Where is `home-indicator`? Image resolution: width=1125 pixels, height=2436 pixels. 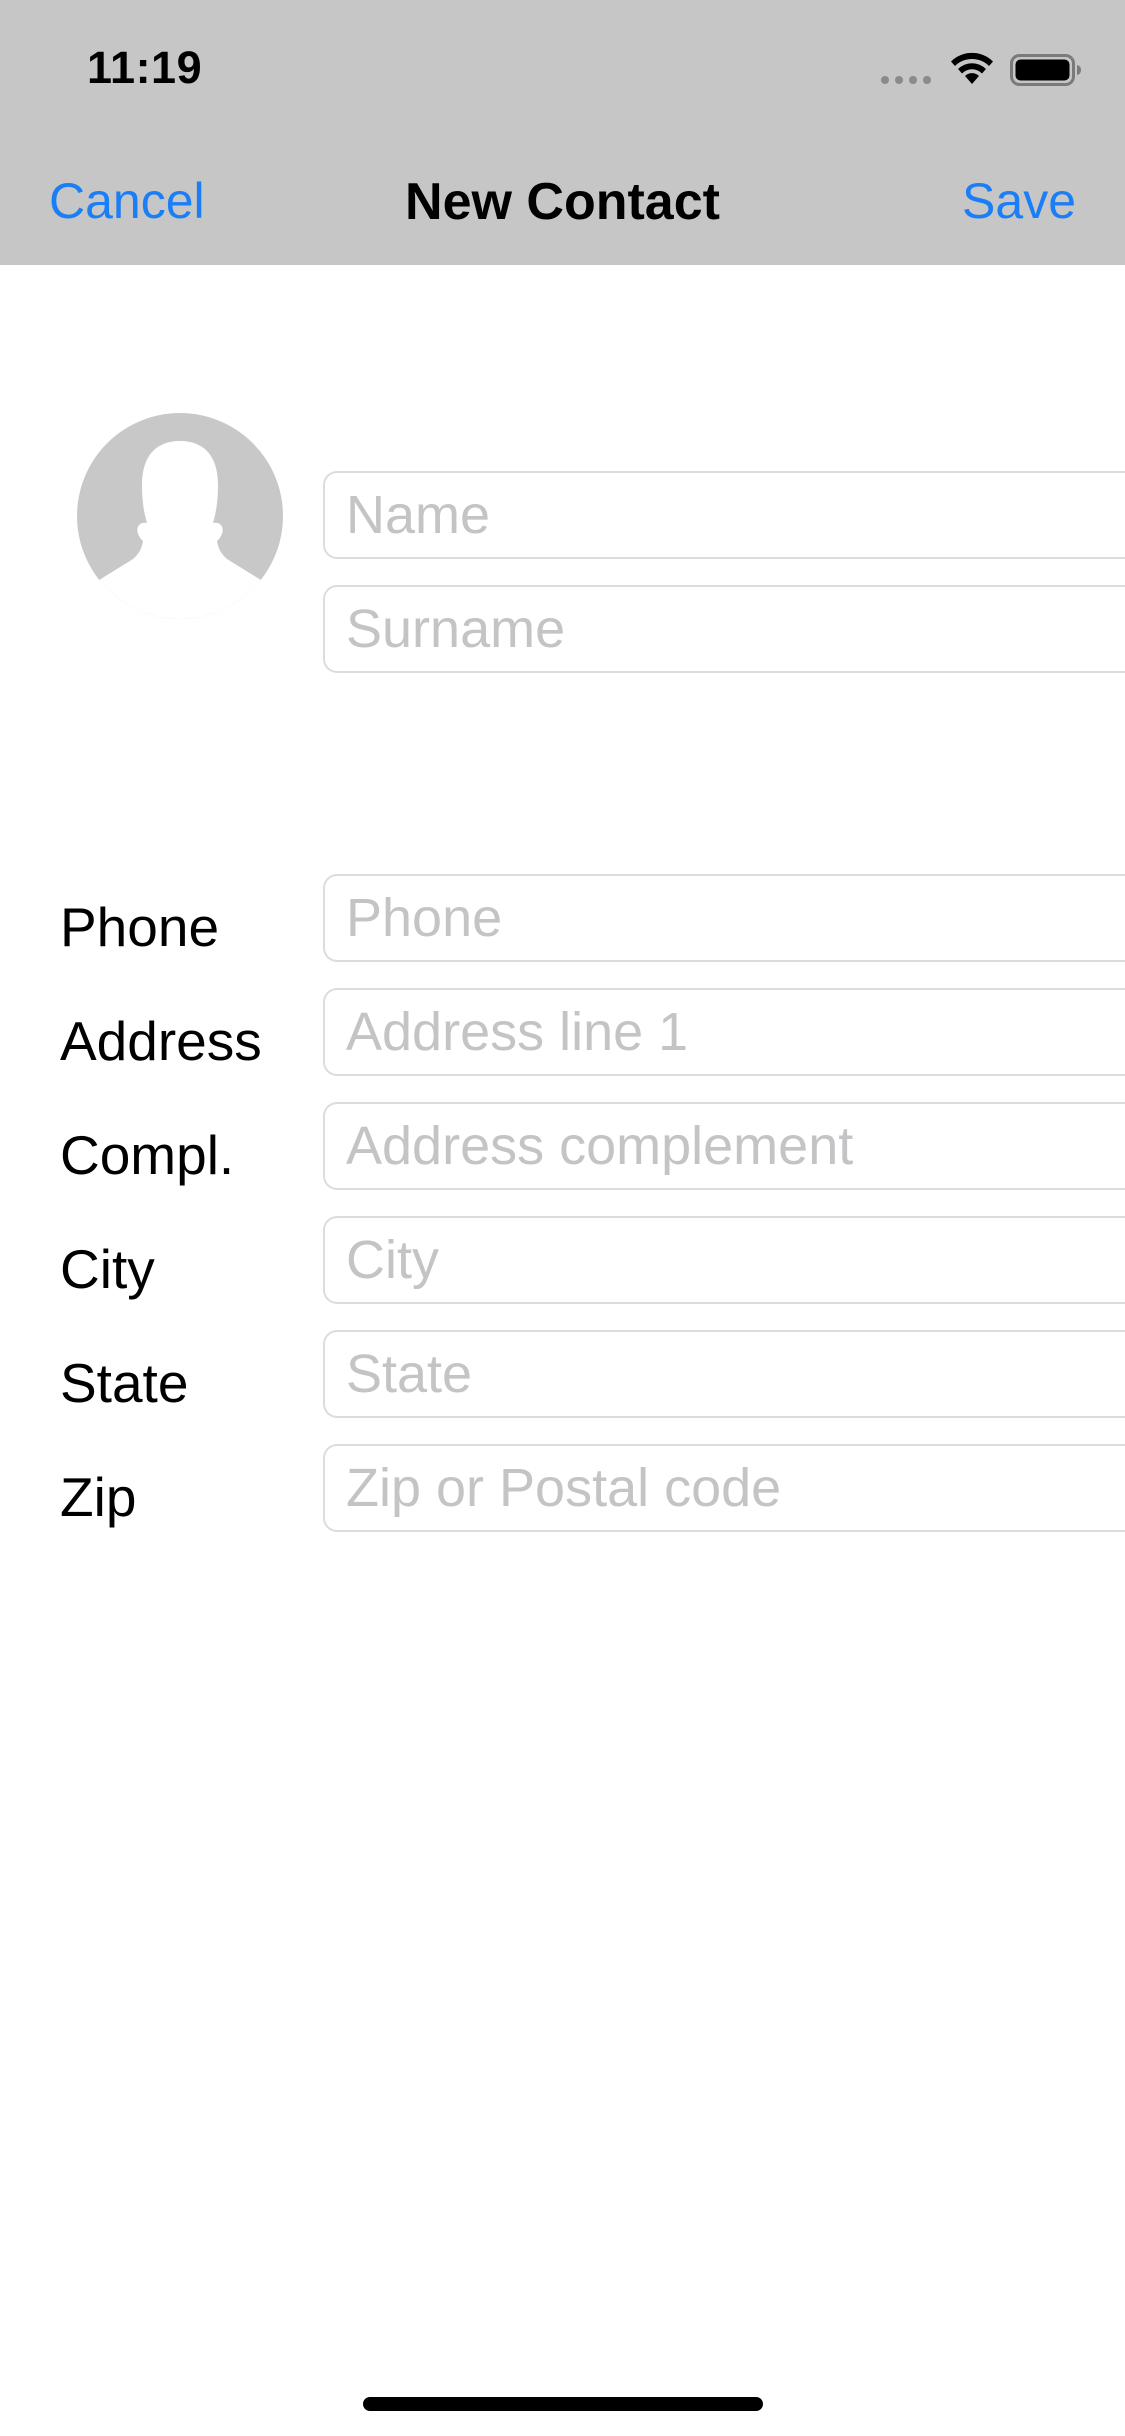
home-indicator is located at coordinates (563, 2404).